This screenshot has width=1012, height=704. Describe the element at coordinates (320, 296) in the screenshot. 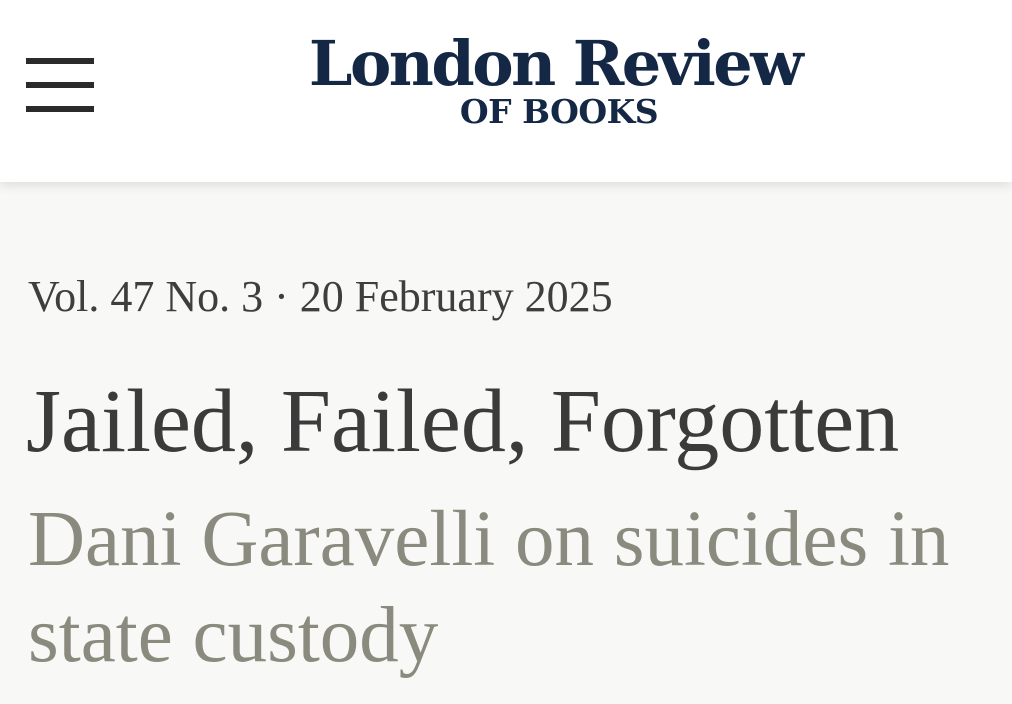

I see `issue-info: Vol. 47 No. 3 · 20 February 2025` at that location.